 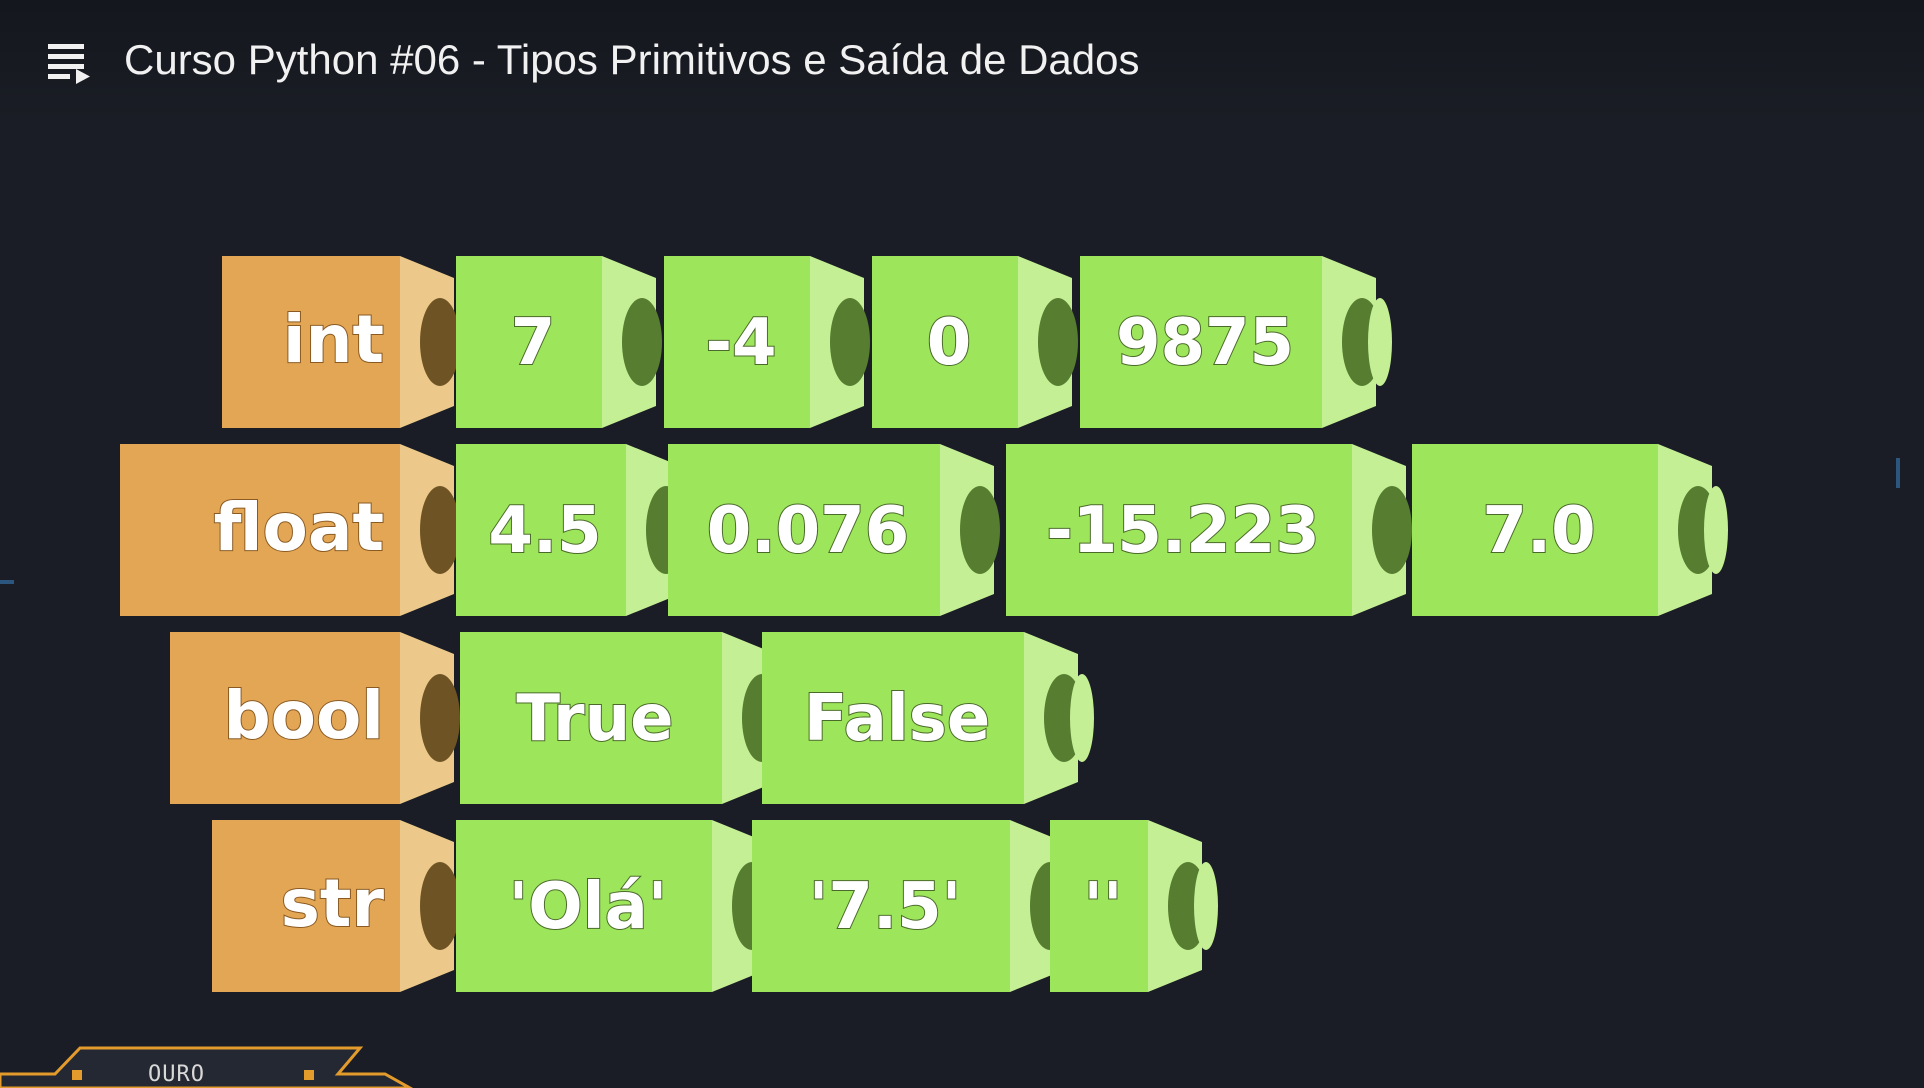 What do you see at coordinates (808, 531) in the screenshot?
I see `value-label: 0.076` at bounding box center [808, 531].